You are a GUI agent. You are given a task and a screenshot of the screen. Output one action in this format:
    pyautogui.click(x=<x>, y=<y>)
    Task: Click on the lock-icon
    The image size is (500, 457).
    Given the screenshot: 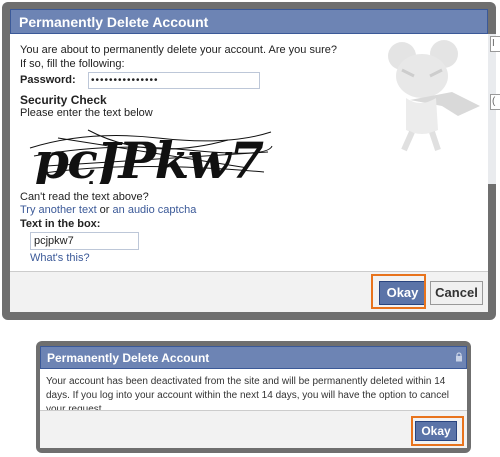 What is the action you would take?
    pyautogui.click(x=459, y=357)
    